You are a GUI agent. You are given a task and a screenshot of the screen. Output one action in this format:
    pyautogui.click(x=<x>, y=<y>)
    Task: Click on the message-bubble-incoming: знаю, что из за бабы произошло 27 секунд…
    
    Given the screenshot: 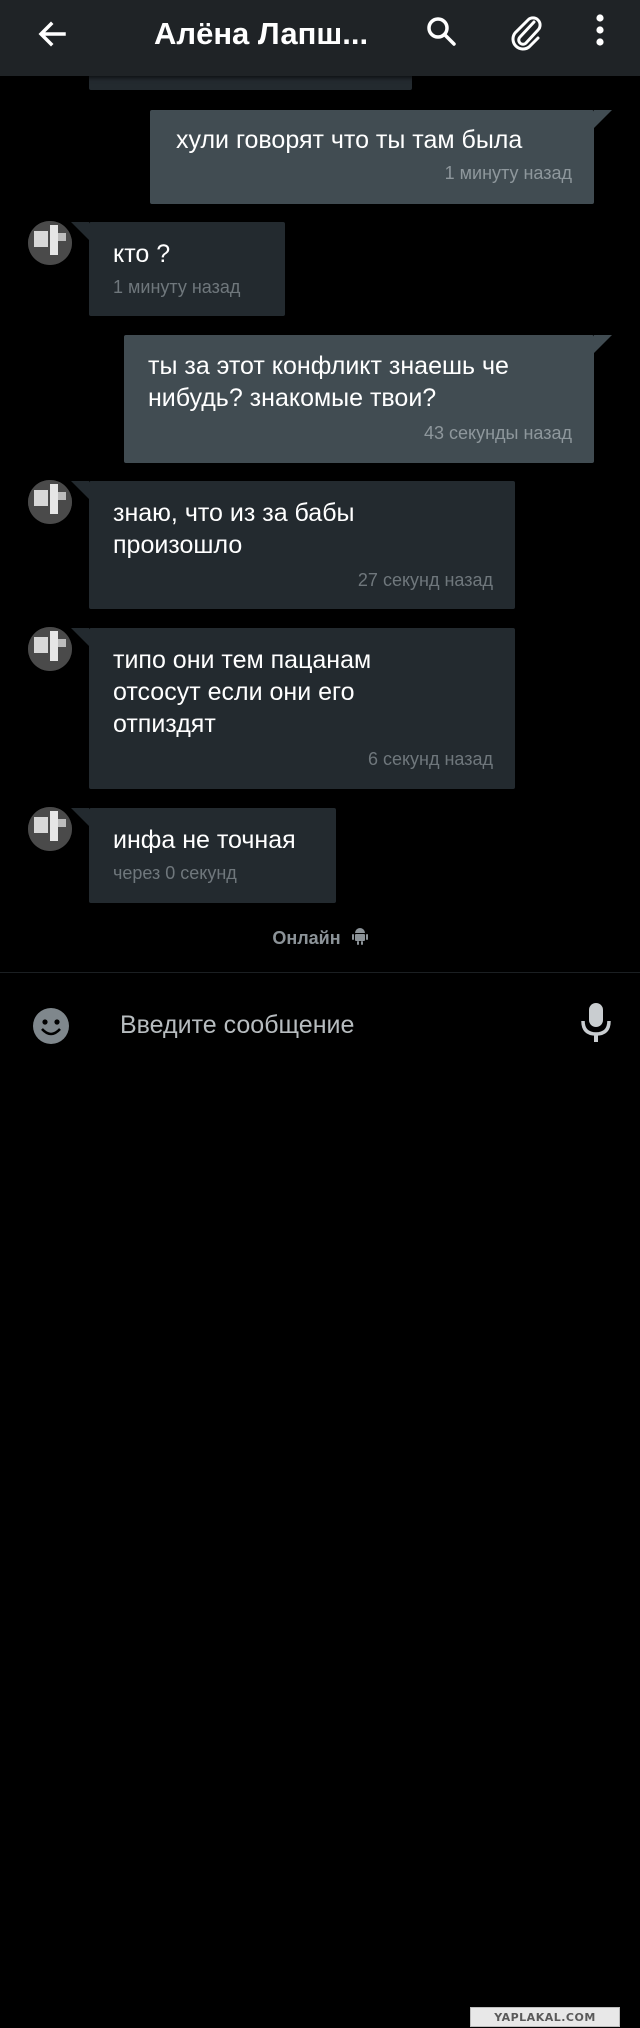 What is the action you would take?
    pyautogui.click(x=302, y=545)
    